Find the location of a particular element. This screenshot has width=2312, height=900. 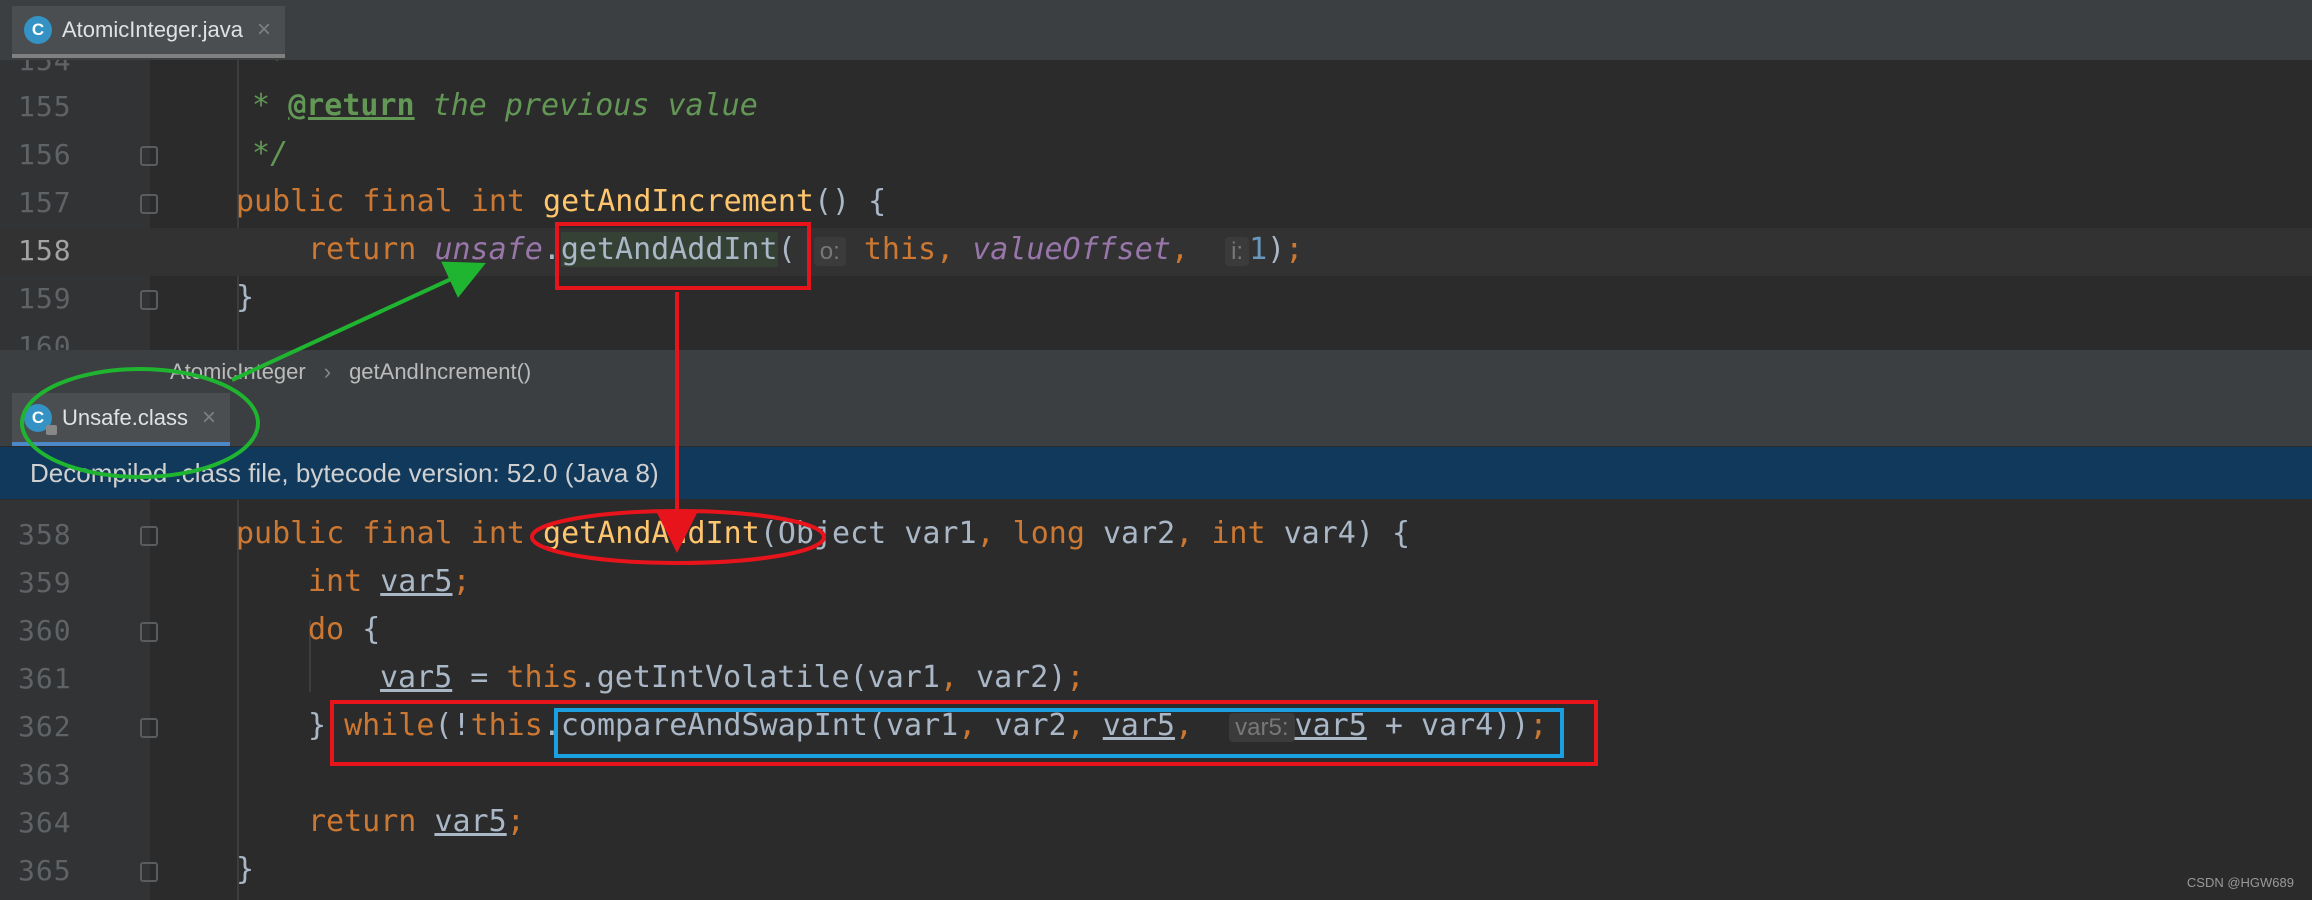

annotation-green-ellipse is located at coordinates (140, 423).